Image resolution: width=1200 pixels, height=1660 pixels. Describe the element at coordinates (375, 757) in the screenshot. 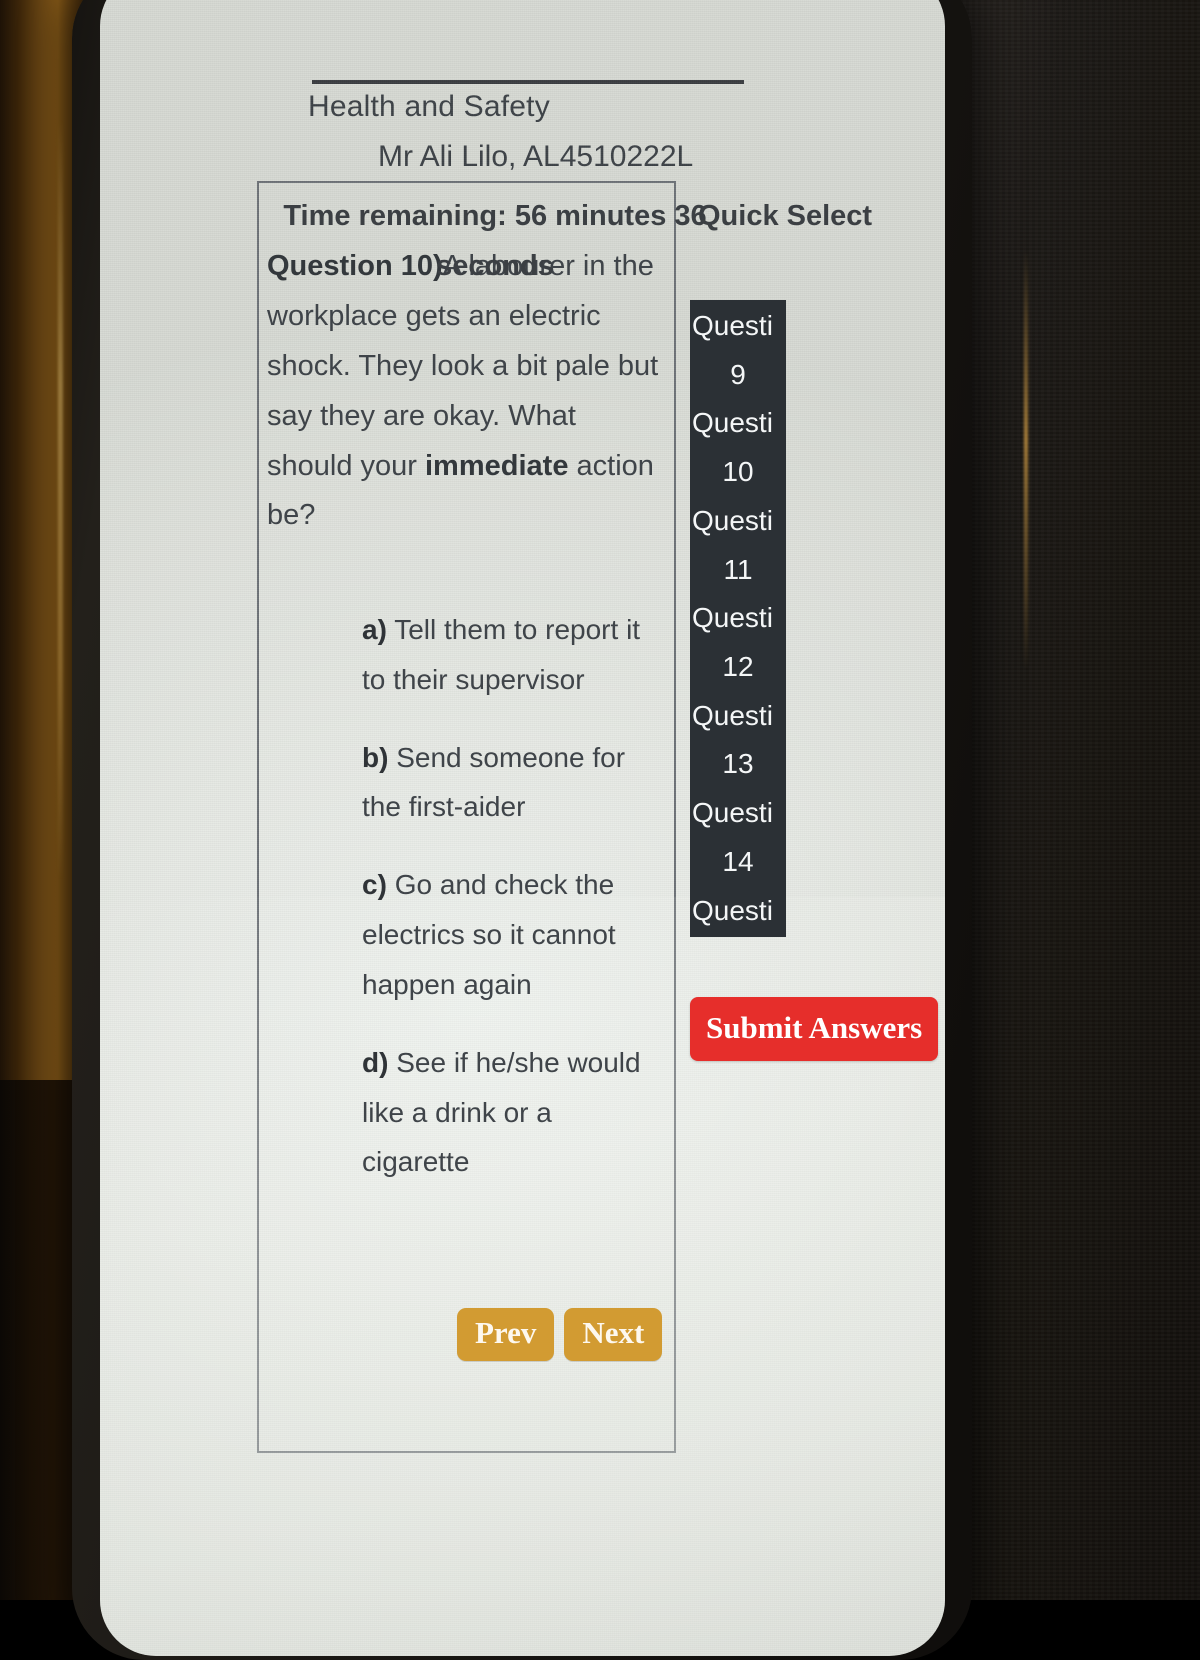

I see `answer-option-b-letter: b)` at that location.